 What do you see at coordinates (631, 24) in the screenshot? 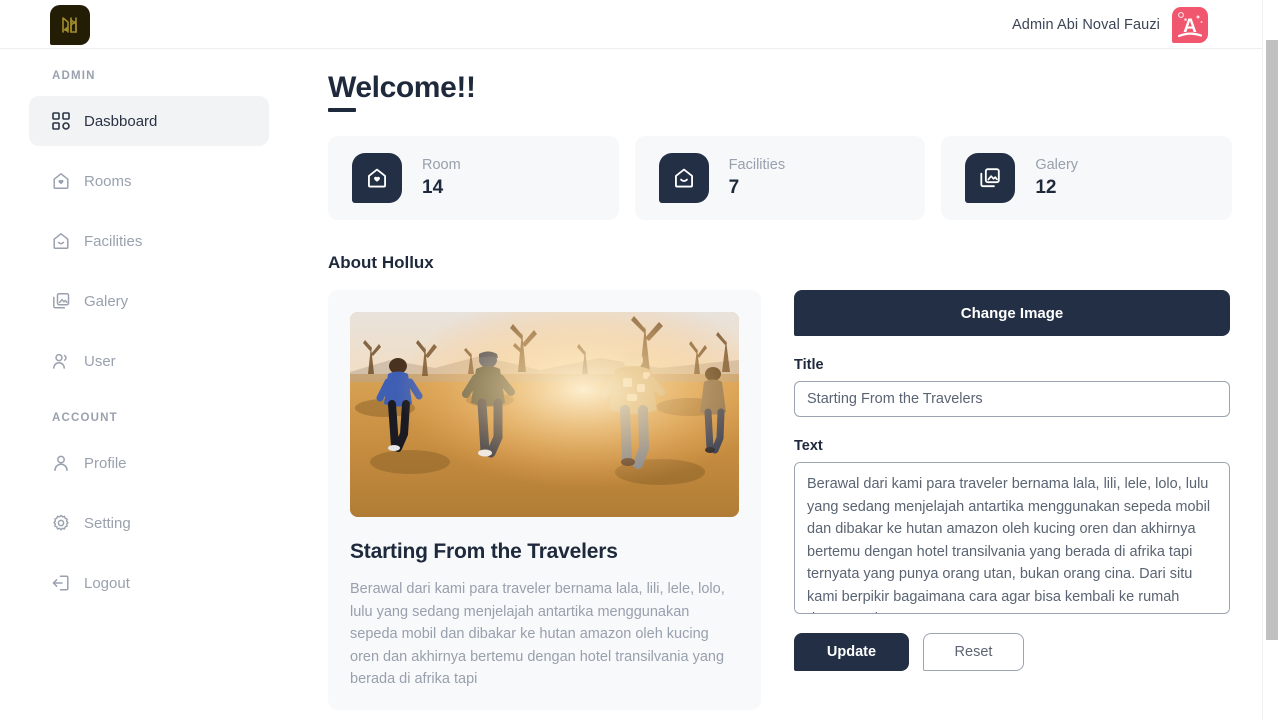
I see `top-header-bar: Admin Abi Noval Fauzi A` at bounding box center [631, 24].